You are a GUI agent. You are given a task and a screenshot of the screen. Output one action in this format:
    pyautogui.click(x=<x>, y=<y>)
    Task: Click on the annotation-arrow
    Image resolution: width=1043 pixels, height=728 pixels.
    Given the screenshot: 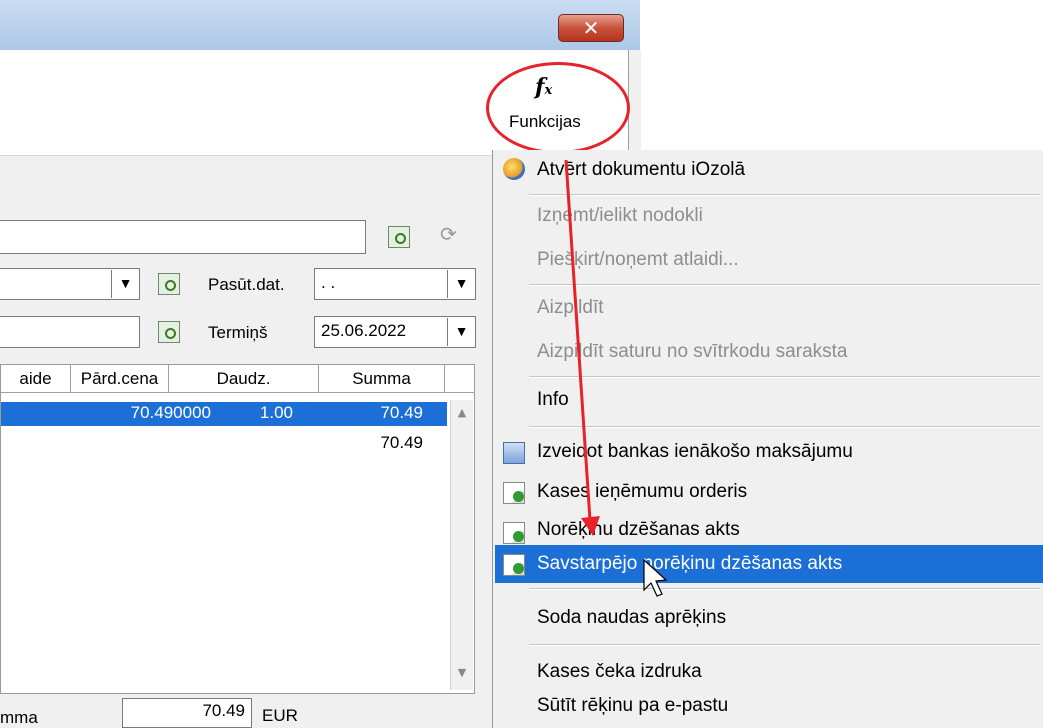 What is the action you would take?
    pyautogui.click(x=616, y=378)
    